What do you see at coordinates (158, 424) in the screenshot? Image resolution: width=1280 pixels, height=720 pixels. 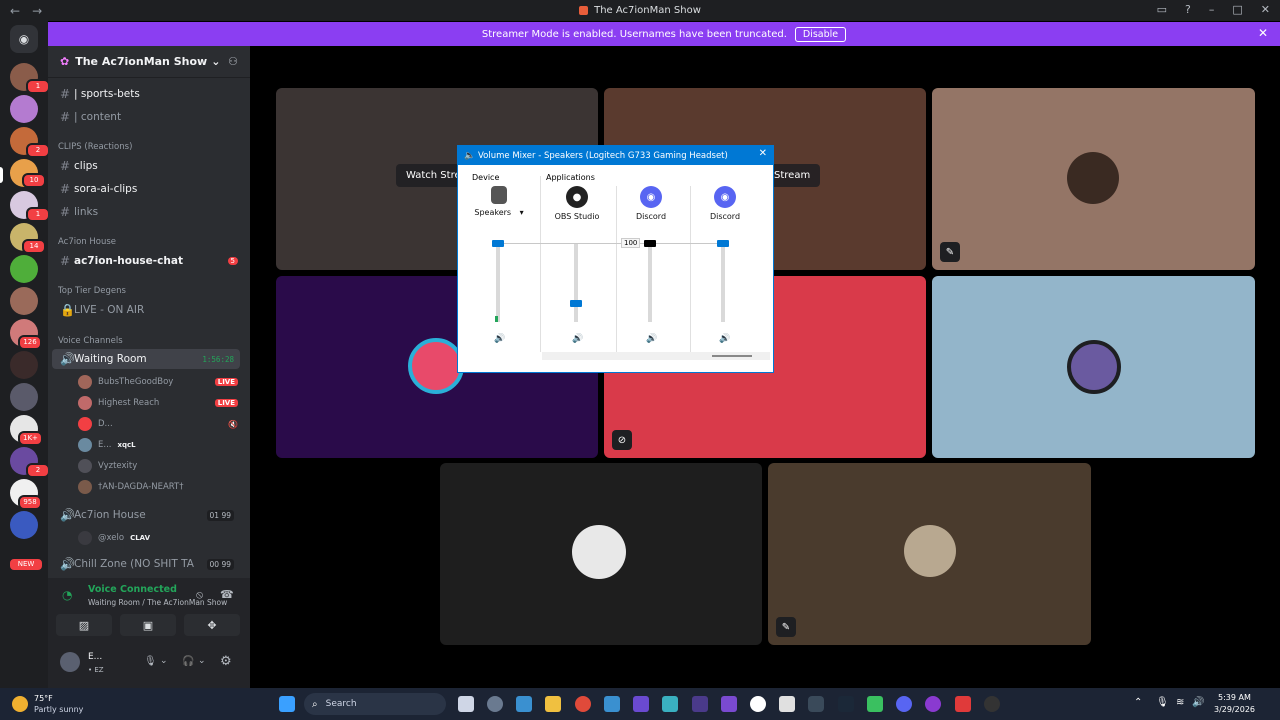 I see `voice-user: D... 🔇` at bounding box center [158, 424].